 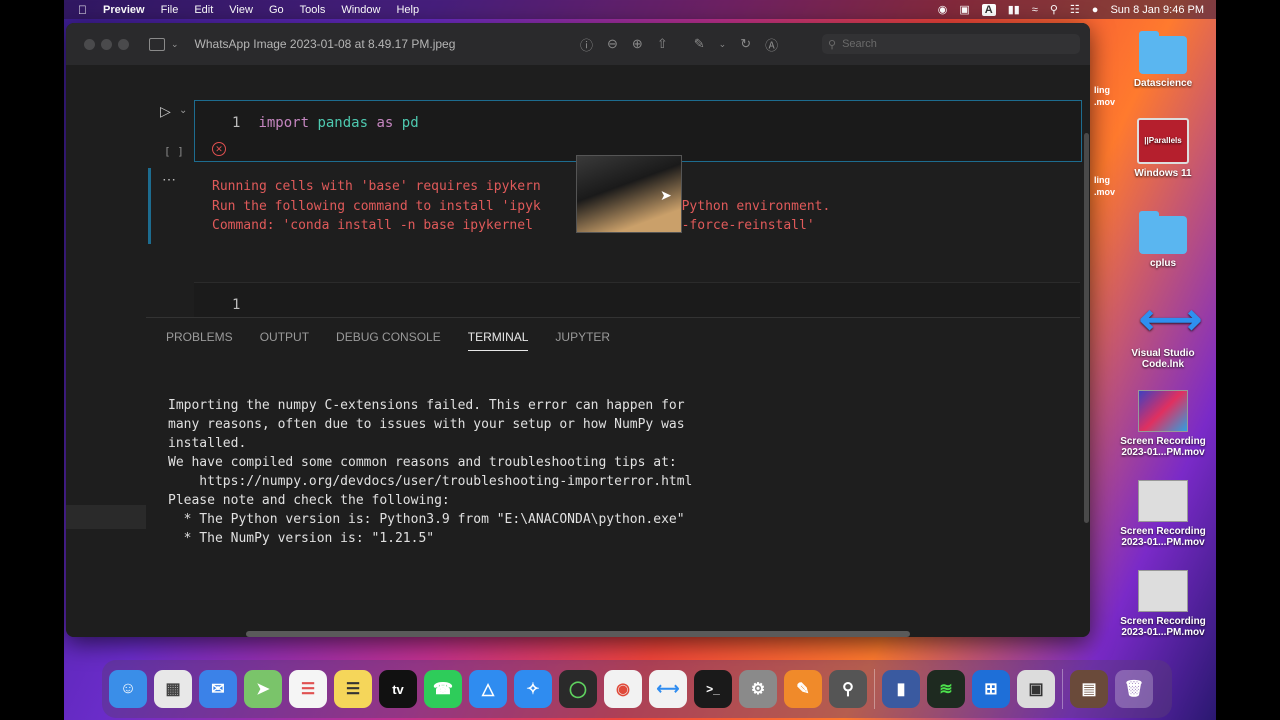 I want to click on desktop-folder-cplus: cplus, so click(x=1163, y=240).